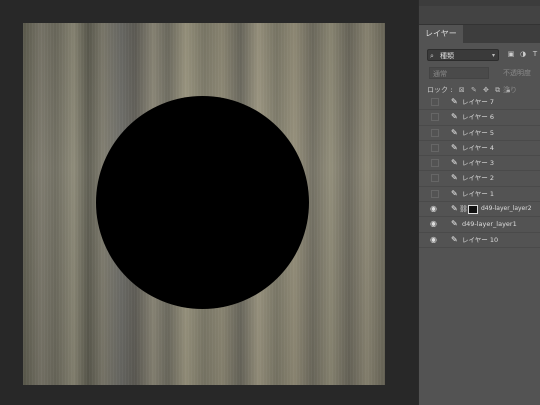  What do you see at coordinates (440, 90) in the screenshot?
I see `lock-label: ロック :` at bounding box center [440, 90].